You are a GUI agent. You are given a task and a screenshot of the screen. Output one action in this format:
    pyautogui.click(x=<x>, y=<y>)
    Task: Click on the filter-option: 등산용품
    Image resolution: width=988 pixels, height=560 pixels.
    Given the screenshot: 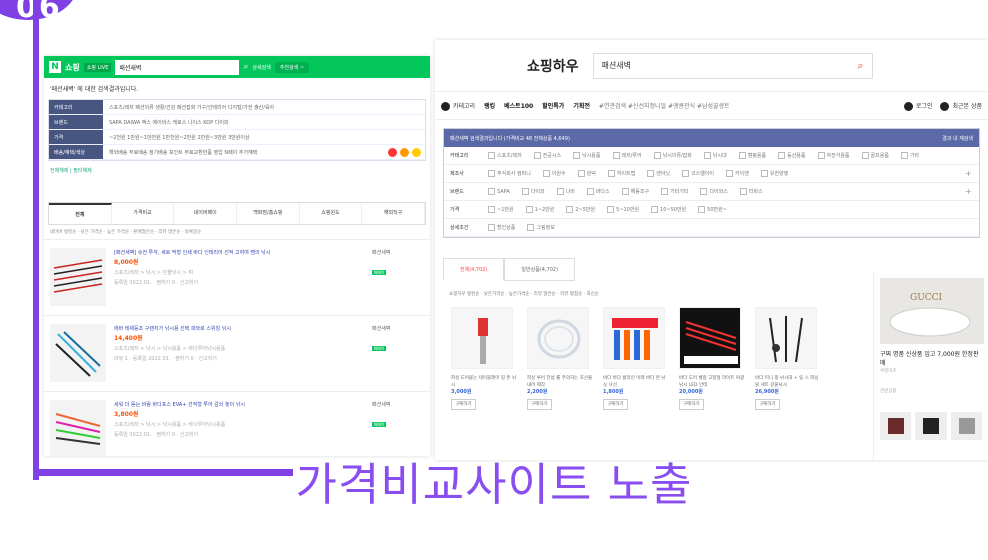 What is the action you would take?
    pyautogui.click(x=791, y=155)
    